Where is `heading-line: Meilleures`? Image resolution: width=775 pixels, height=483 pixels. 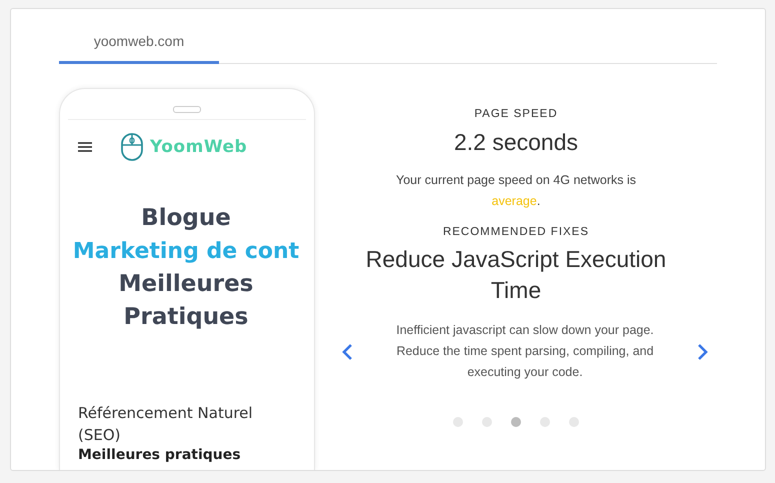 heading-line: Meilleures is located at coordinates (186, 284).